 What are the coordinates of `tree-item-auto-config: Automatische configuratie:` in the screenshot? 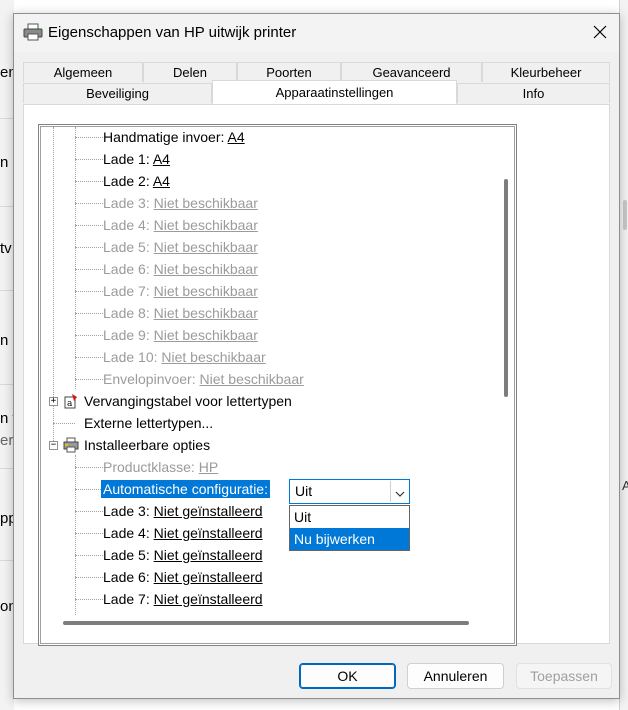 It's located at (185, 489).